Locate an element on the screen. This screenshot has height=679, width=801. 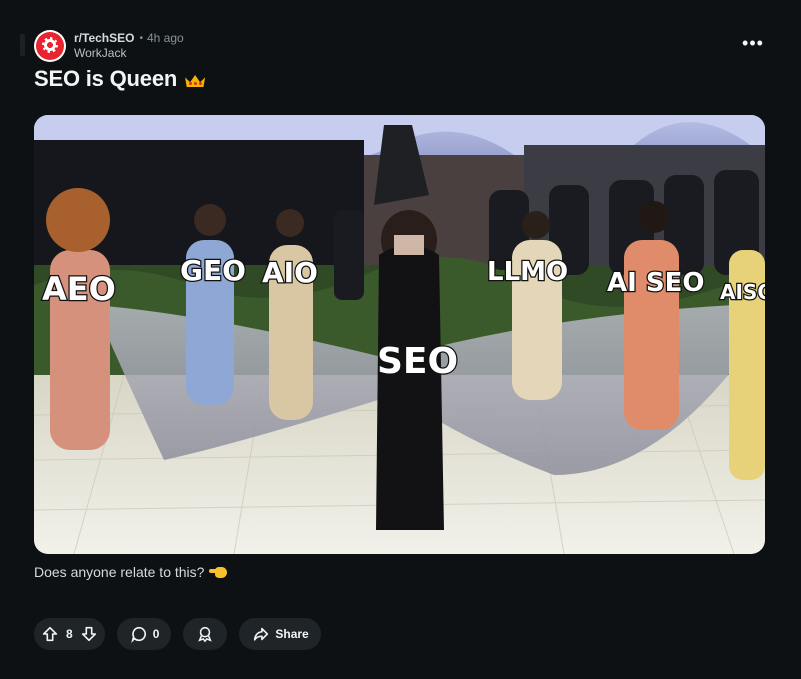
post-header: r/TechSEO • 4h ago WorkJack is located at coordinates (109, 46).